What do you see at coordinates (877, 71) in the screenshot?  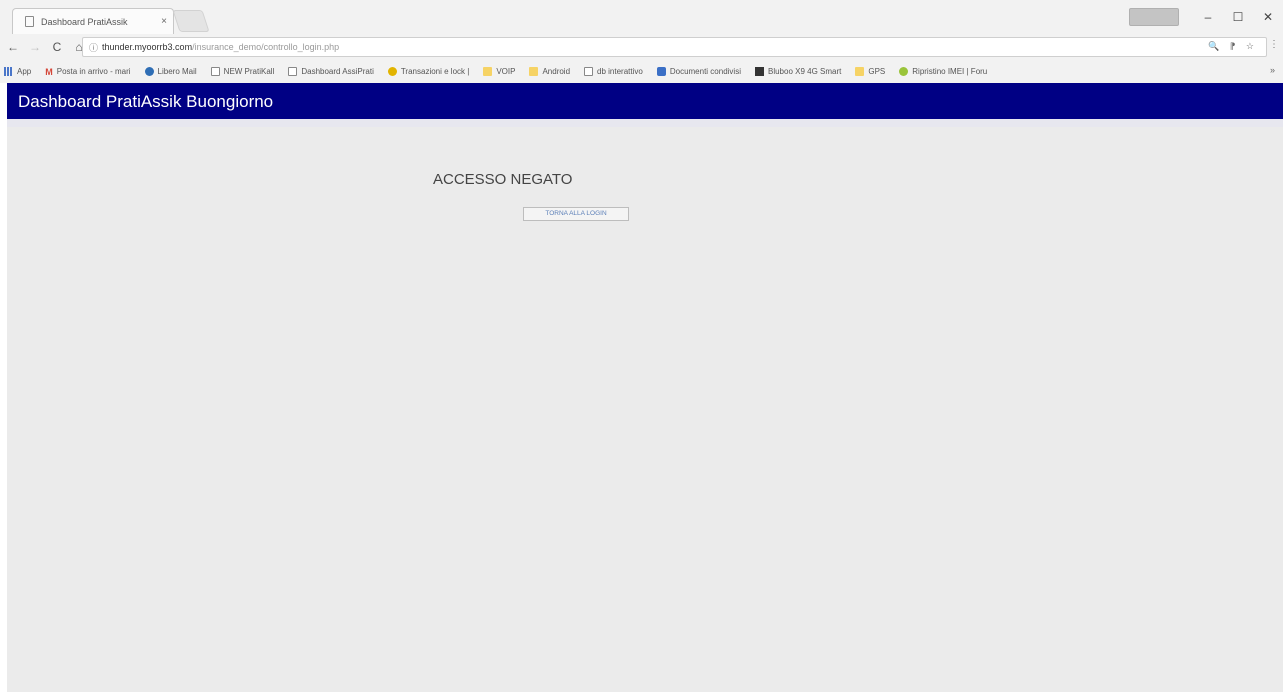 I see `bookmark-label: GPS` at bounding box center [877, 71].